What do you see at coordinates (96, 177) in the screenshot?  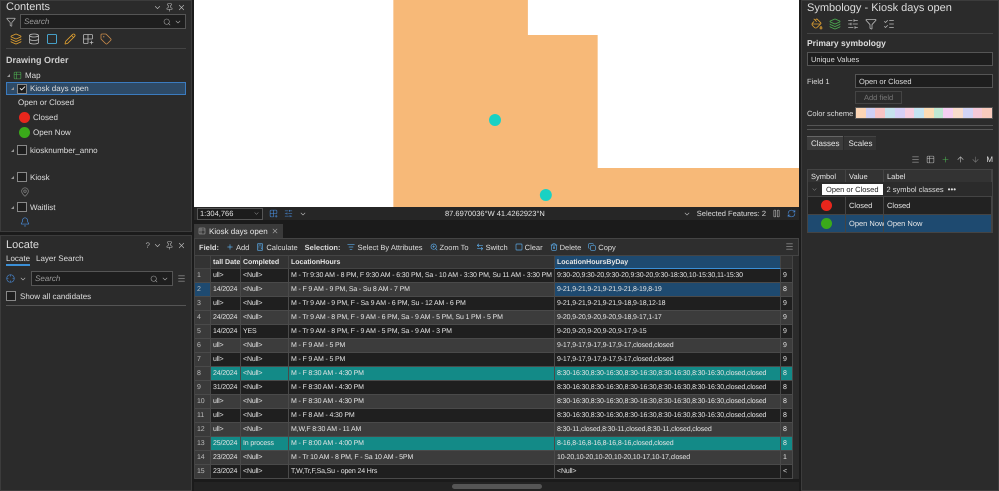 I see `layer-item: Kiosk` at bounding box center [96, 177].